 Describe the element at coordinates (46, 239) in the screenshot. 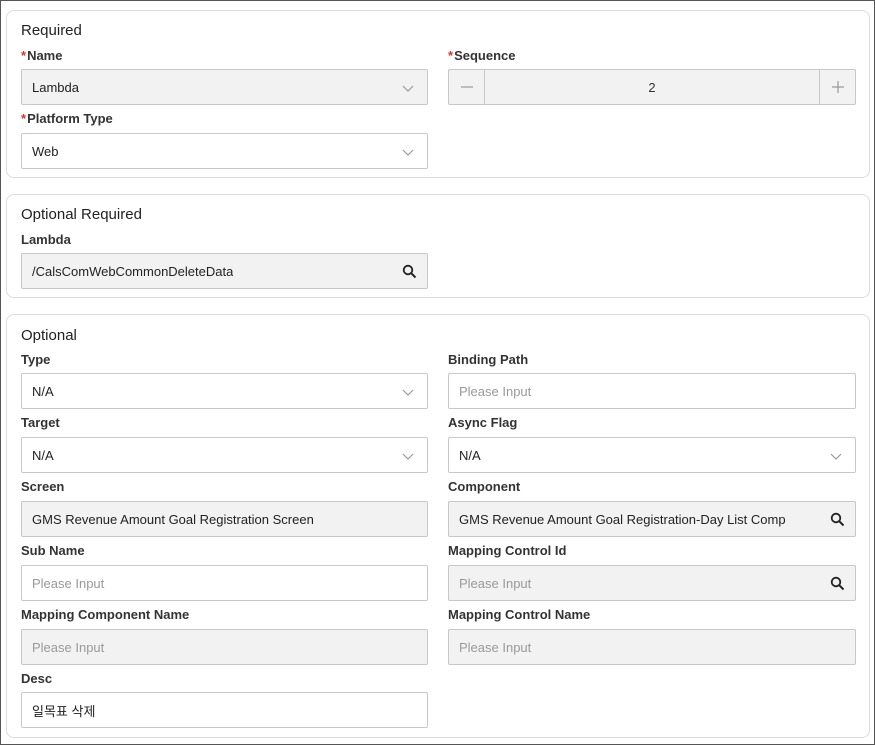

I see `lambda-label: Lambda` at that location.